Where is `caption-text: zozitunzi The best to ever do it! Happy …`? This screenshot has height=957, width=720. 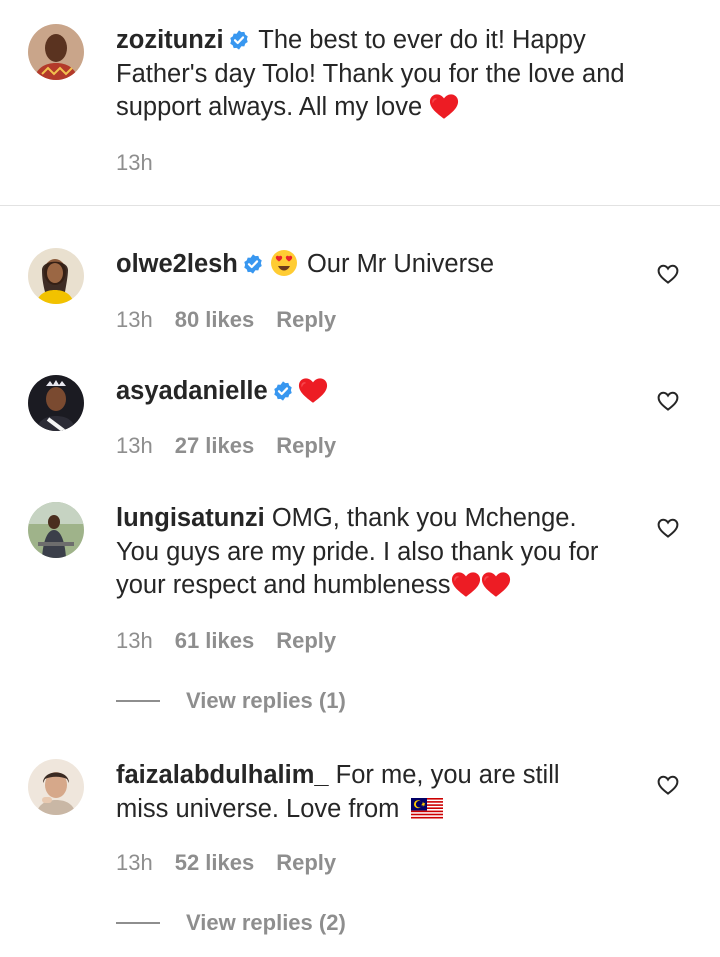
caption-text: zozitunzi The best to ever do it! Happy … is located at coordinates (386, 74).